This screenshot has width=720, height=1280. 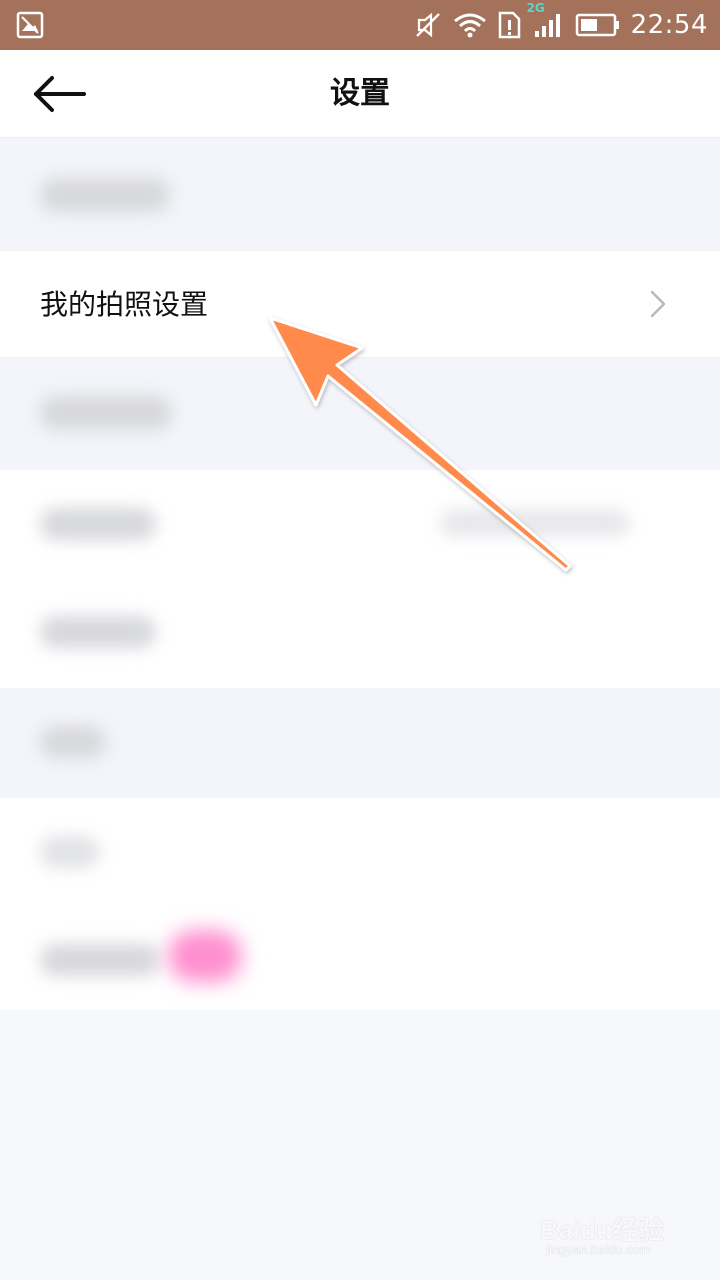 I want to click on wifi-icon, so click(x=469, y=25).